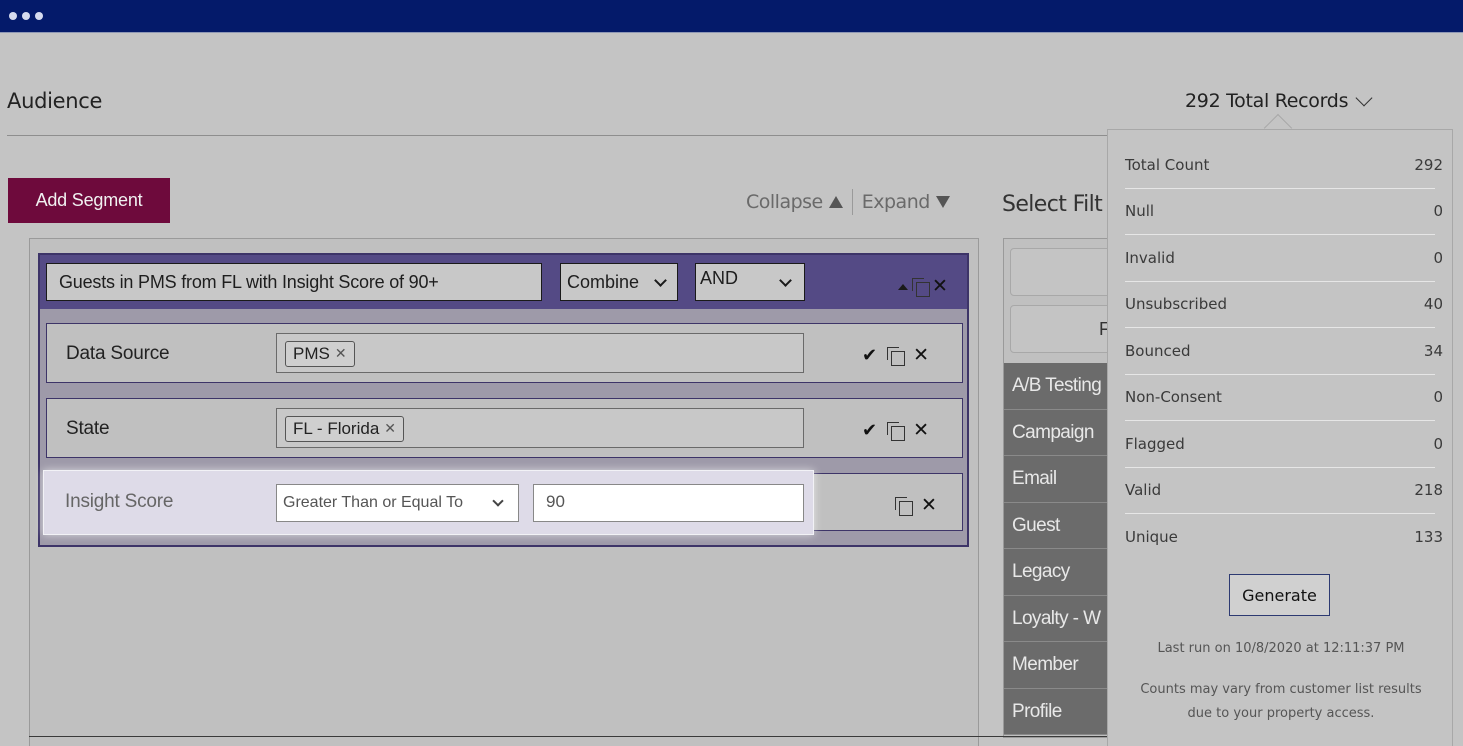 Image resolution: width=1463 pixels, height=746 pixels. I want to click on rule-value-input: FL - Florida ✕, so click(540, 428).